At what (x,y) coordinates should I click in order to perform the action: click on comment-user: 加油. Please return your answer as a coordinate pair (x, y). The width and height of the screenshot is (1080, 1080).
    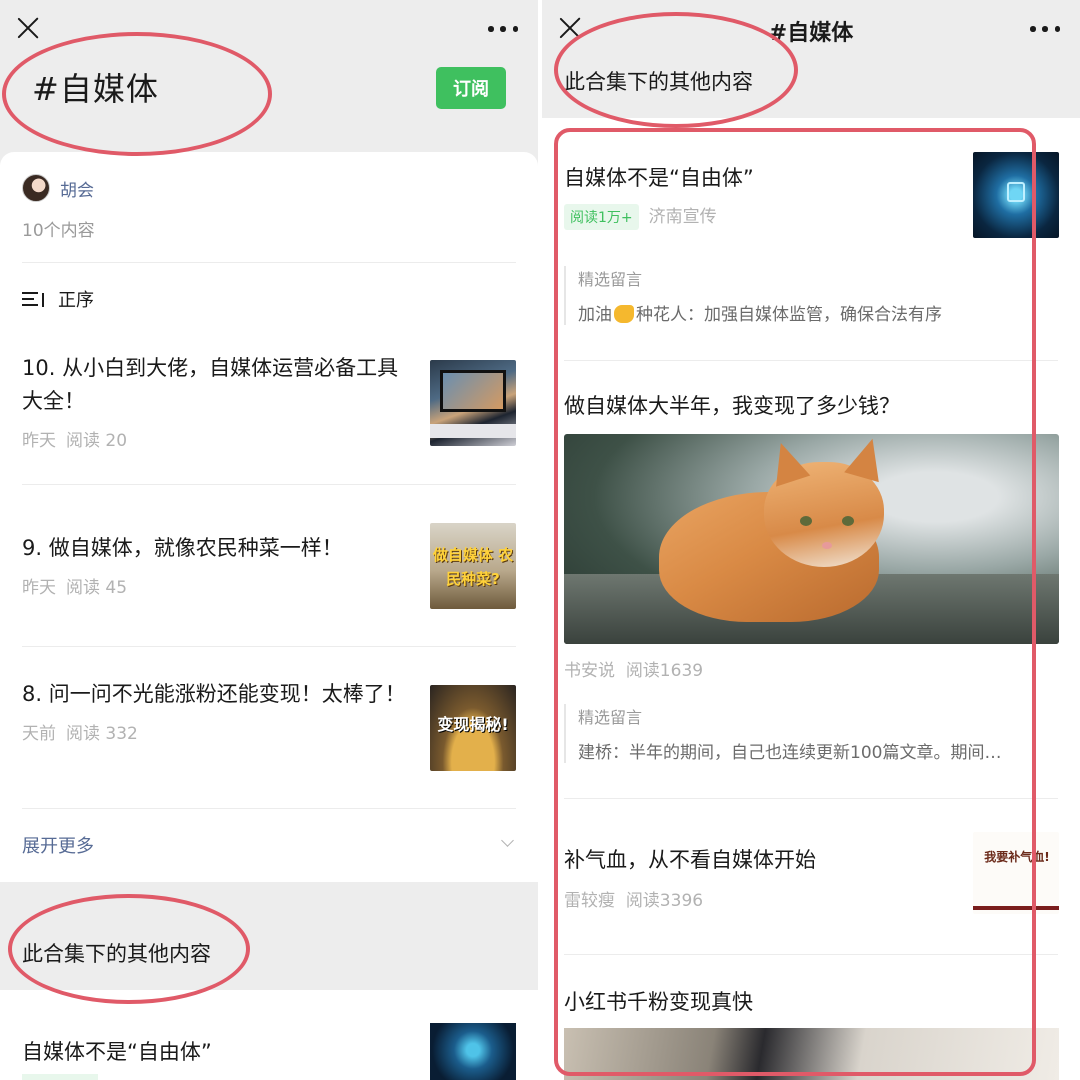
    Looking at the image, I should click on (595, 315).